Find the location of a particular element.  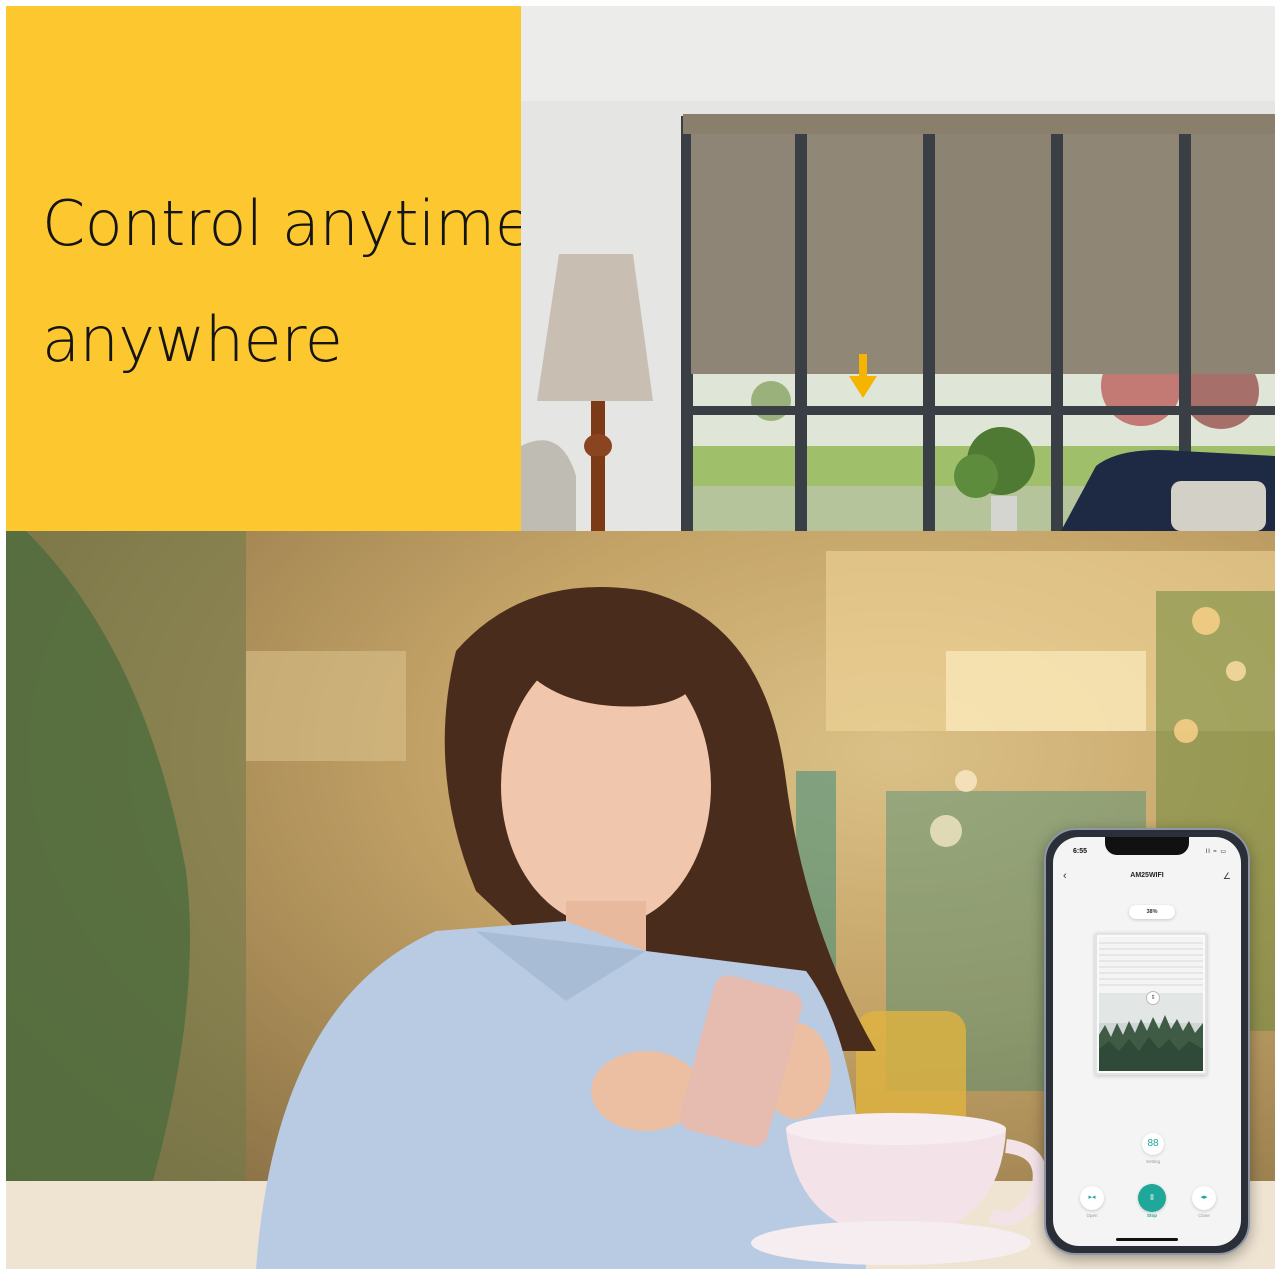

status-icons: ll ≈ ▭ is located at coordinates (1216, 852).